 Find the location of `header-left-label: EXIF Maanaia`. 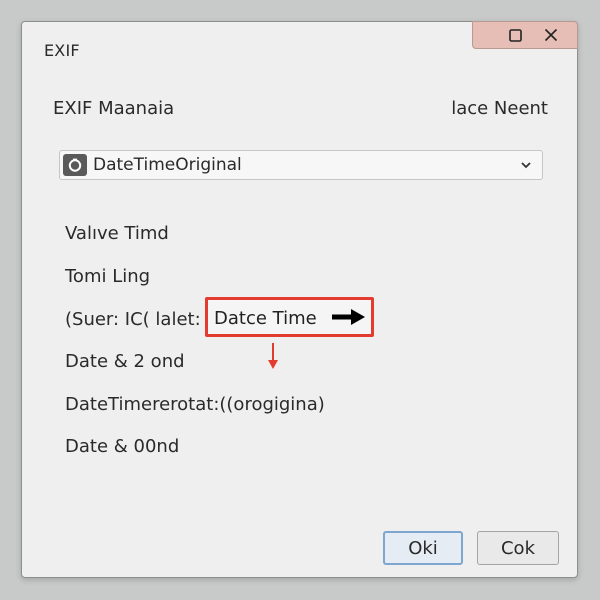

header-left-label: EXIF Maanaia is located at coordinates (114, 108).